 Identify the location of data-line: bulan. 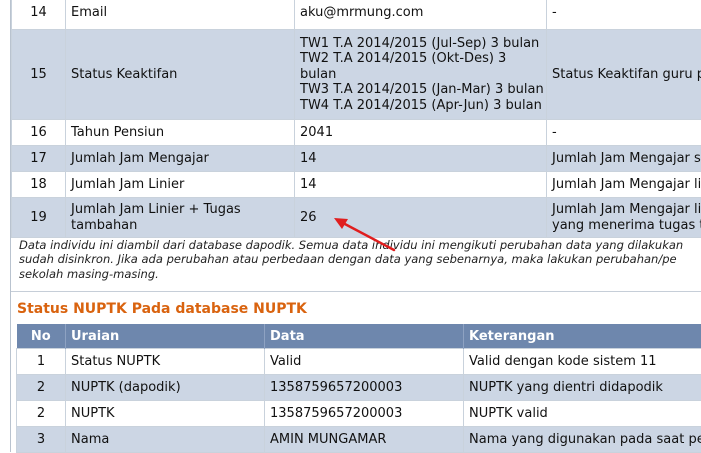
(423, 75).